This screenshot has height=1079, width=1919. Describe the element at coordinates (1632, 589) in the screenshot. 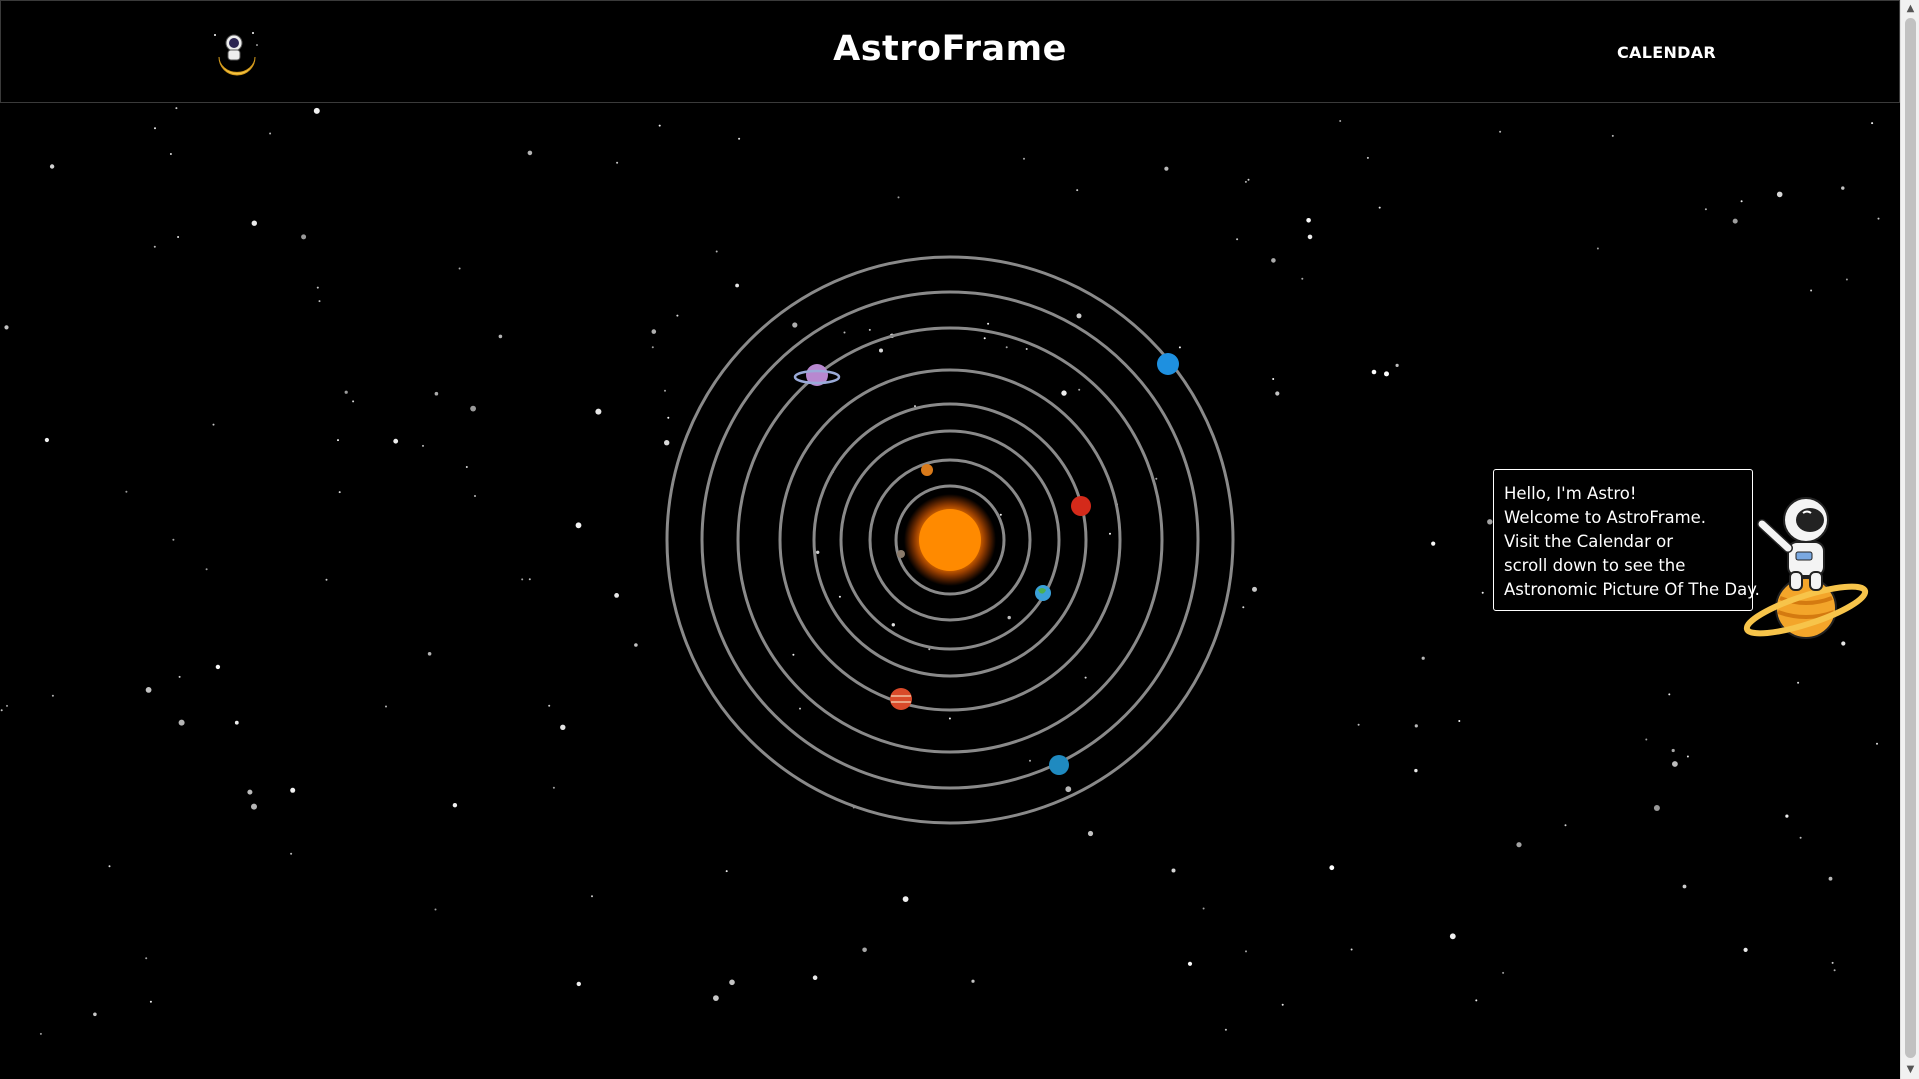

I see `speech-line: Astronomic Picture Of The Day.` at that location.